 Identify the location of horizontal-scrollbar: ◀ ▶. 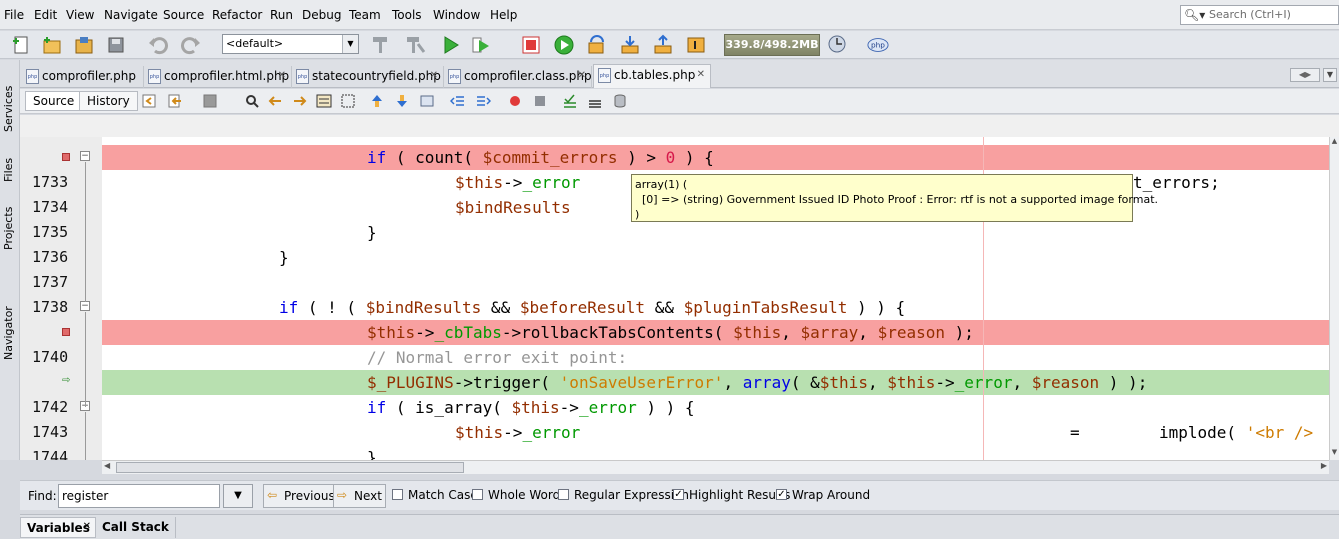
(715, 467).